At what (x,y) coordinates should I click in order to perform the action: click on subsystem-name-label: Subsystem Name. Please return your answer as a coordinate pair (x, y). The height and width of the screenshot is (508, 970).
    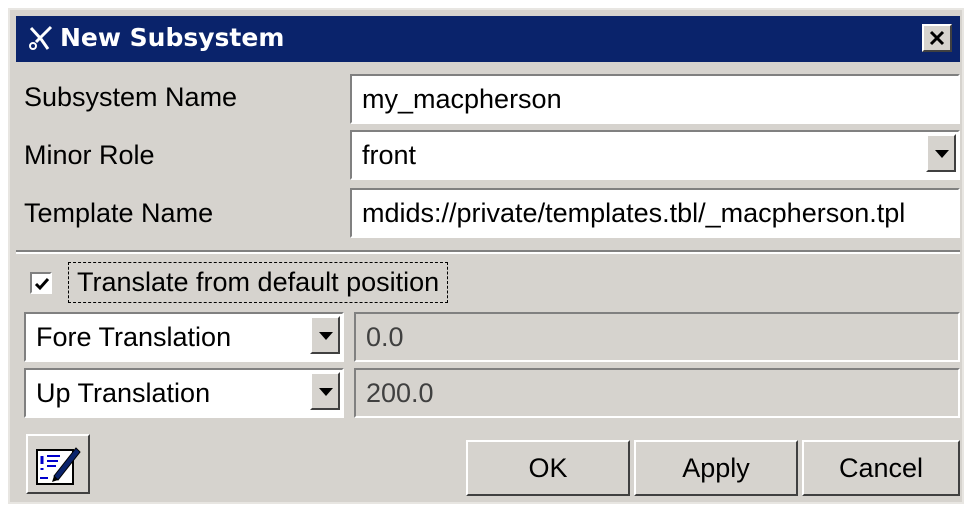
    Looking at the image, I should click on (131, 97).